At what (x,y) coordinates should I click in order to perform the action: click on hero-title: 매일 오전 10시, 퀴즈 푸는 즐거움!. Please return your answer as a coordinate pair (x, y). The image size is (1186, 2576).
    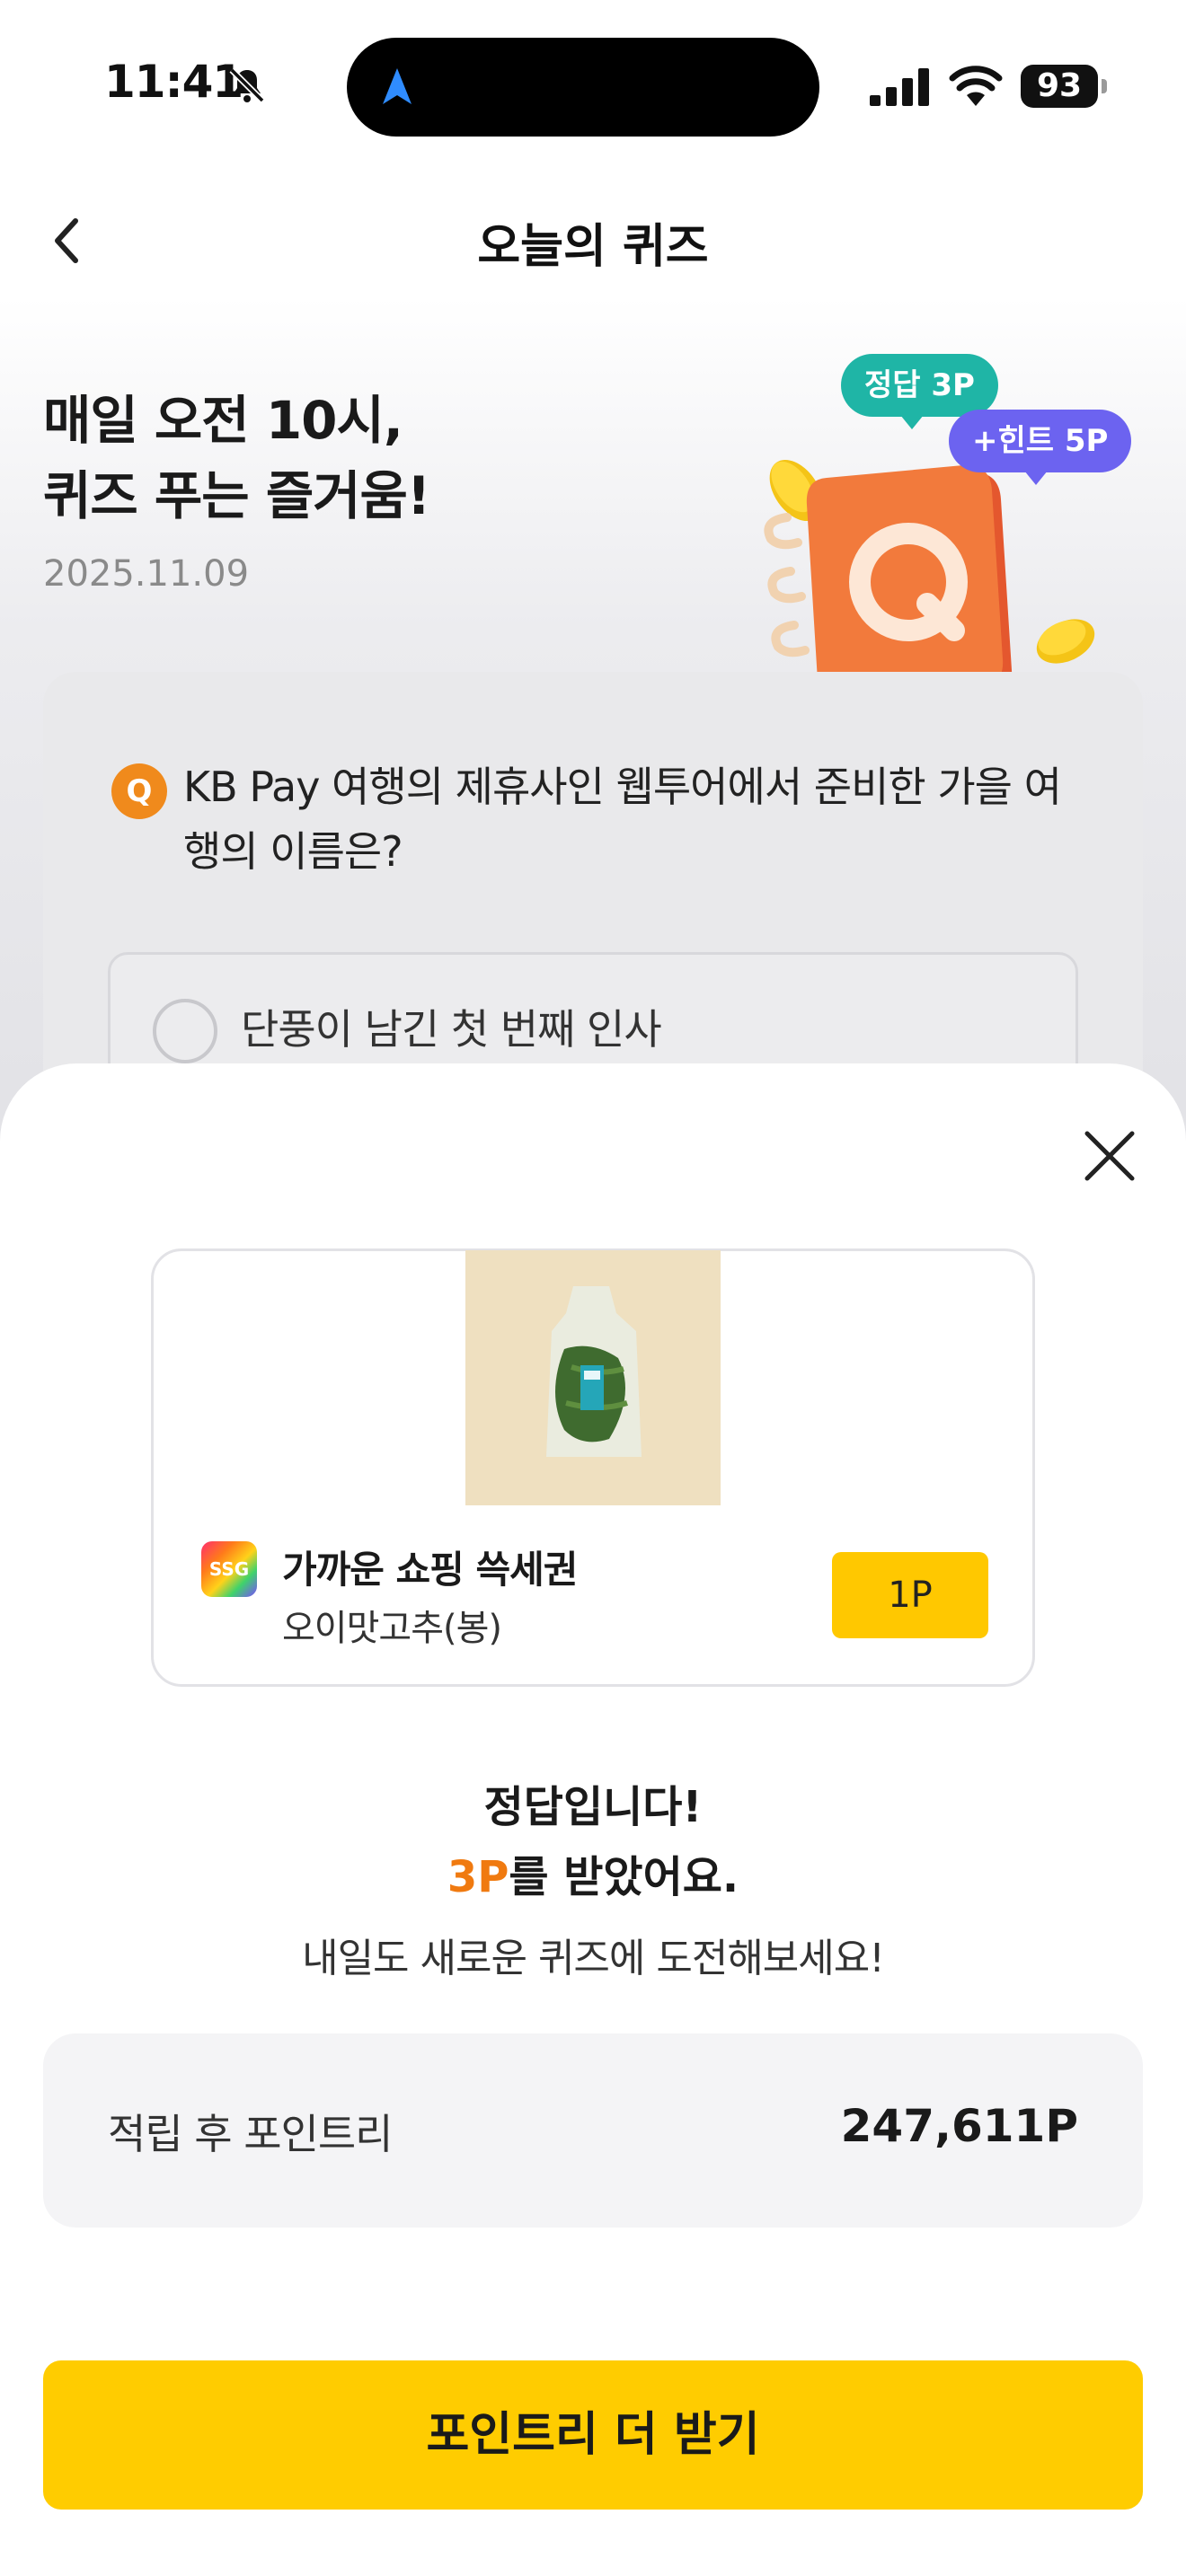
    Looking at the image, I should click on (236, 458).